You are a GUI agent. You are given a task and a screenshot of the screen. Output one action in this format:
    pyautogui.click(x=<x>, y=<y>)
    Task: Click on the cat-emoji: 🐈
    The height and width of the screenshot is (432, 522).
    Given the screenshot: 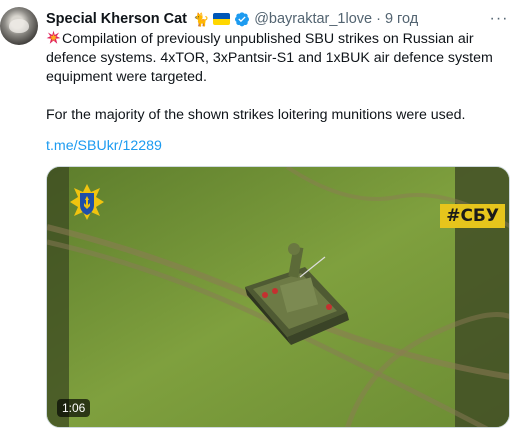 What is the action you would take?
    pyautogui.click(x=201, y=19)
    